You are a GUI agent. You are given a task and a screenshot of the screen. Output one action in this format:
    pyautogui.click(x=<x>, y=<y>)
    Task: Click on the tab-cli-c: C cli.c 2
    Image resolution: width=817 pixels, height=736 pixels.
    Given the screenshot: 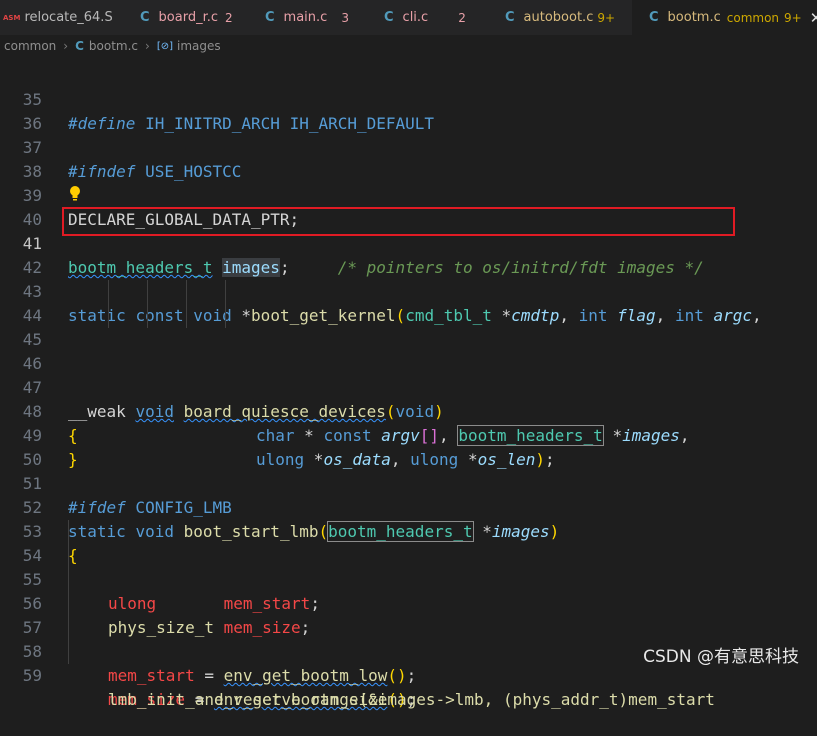 What is the action you would take?
    pyautogui.click(x=425, y=17)
    